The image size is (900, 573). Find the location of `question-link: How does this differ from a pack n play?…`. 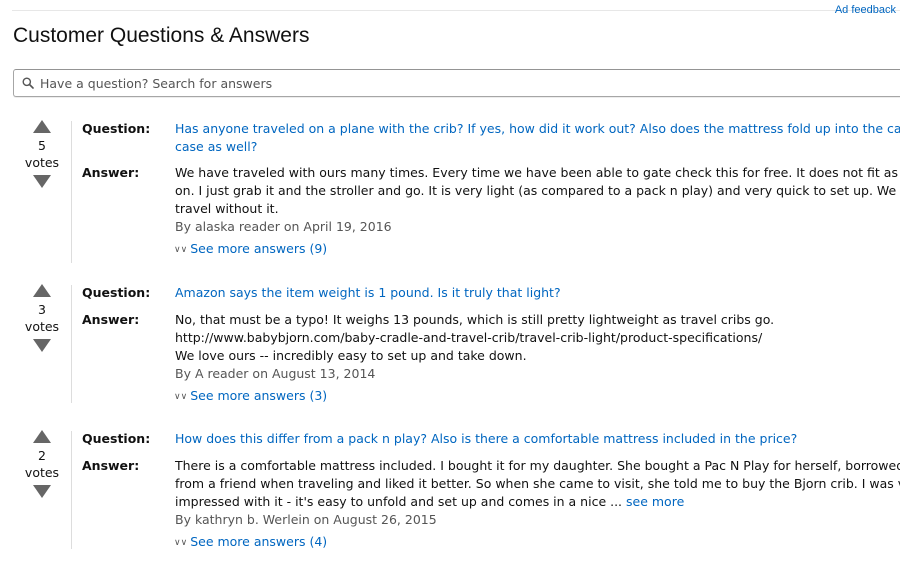

question-link: How does this differ from a pack n play?… is located at coordinates (537, 439).